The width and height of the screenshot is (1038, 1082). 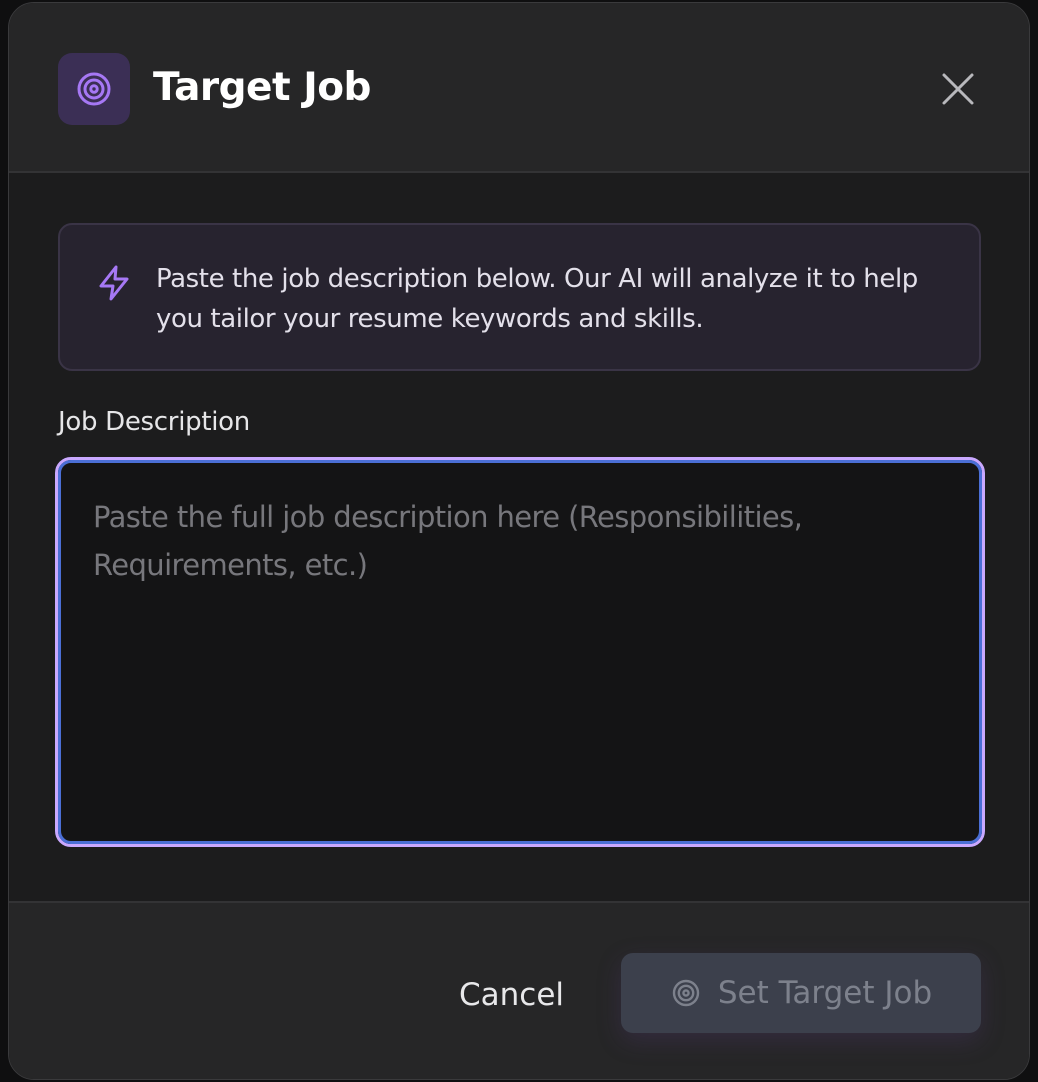 I want to click on cancel-button: Cancel, so click(x=511, y=995).